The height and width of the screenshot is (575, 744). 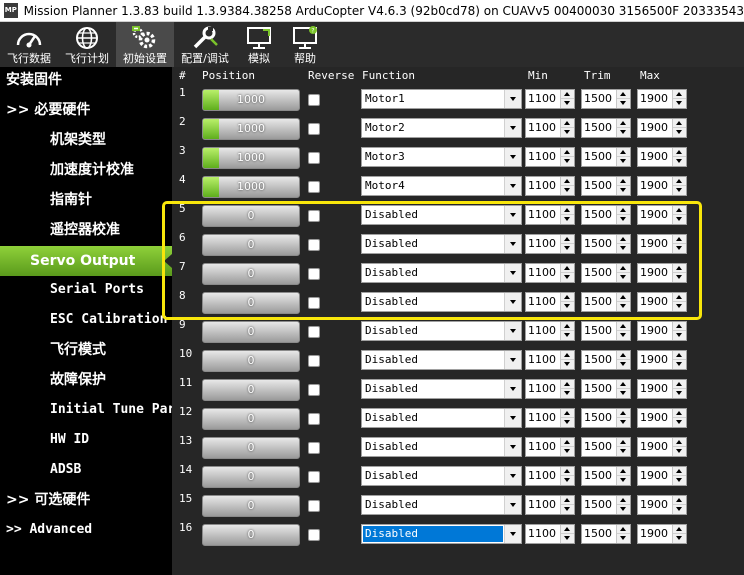 What do you see at coordinates (86, 140) in the screenshot?
I see `sidebar-item-frame-type: 机架类型` at bounding box center [86, 140].